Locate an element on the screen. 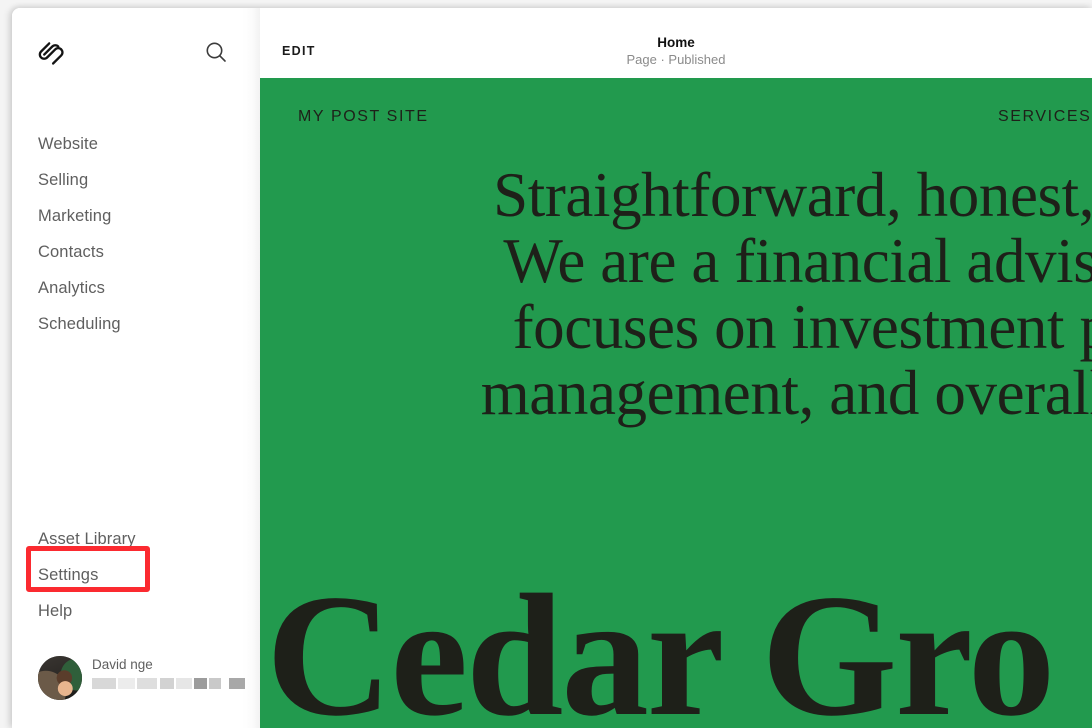 The image size is (1092, 728). sidebar-item-asset-library: Asset Library is located at coordinates (136, 539).